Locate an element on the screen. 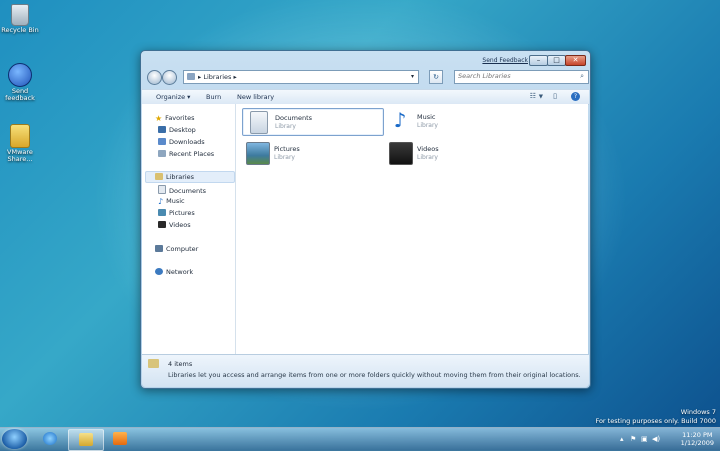 This screenshot has width=720, height=451. taskbar-windows-explorer is located at coordinates (86, 440).